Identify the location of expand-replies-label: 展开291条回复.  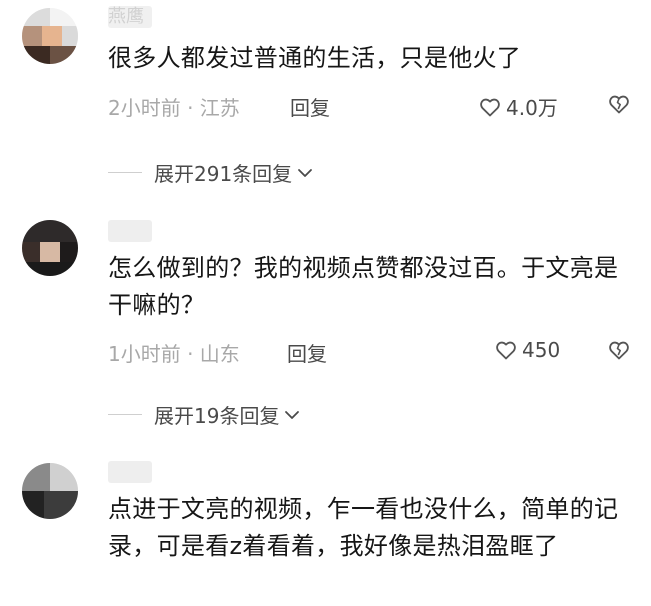
(223, 174).